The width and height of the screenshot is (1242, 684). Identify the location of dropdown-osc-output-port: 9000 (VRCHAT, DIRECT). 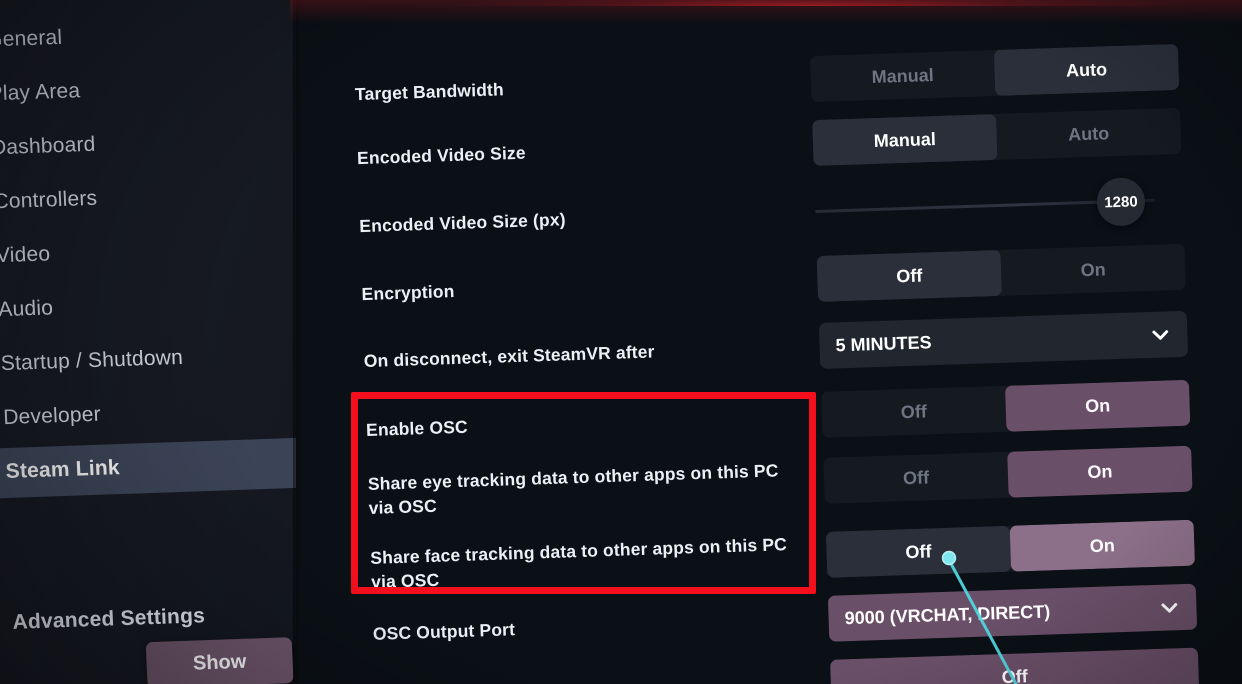
(1012, 612).